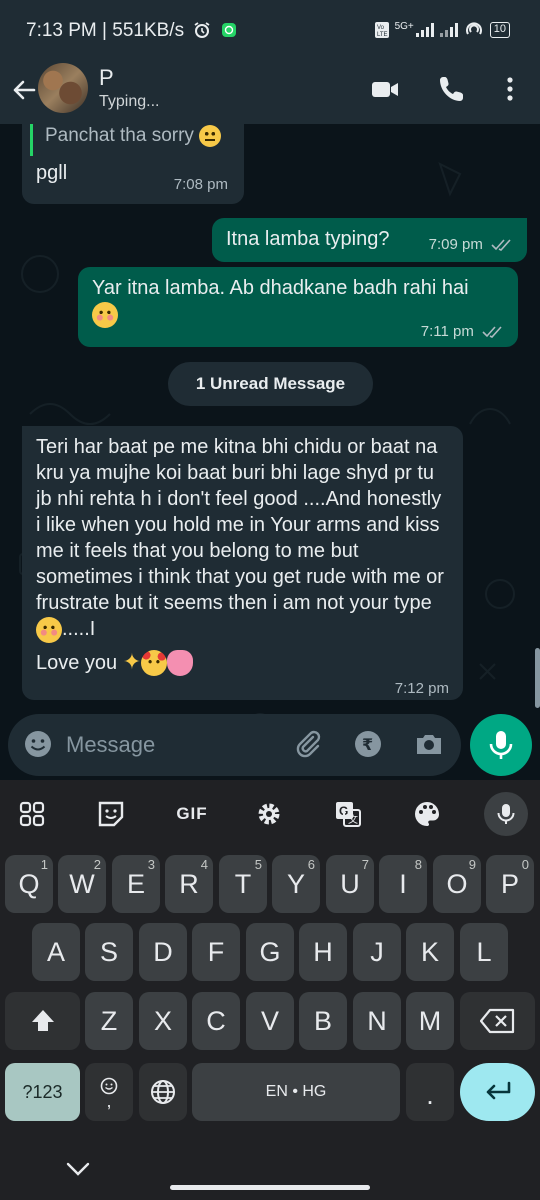 The width and height of the screenshot is (540, 1200). I want to click on svg-text: 文, so click(353, 819).